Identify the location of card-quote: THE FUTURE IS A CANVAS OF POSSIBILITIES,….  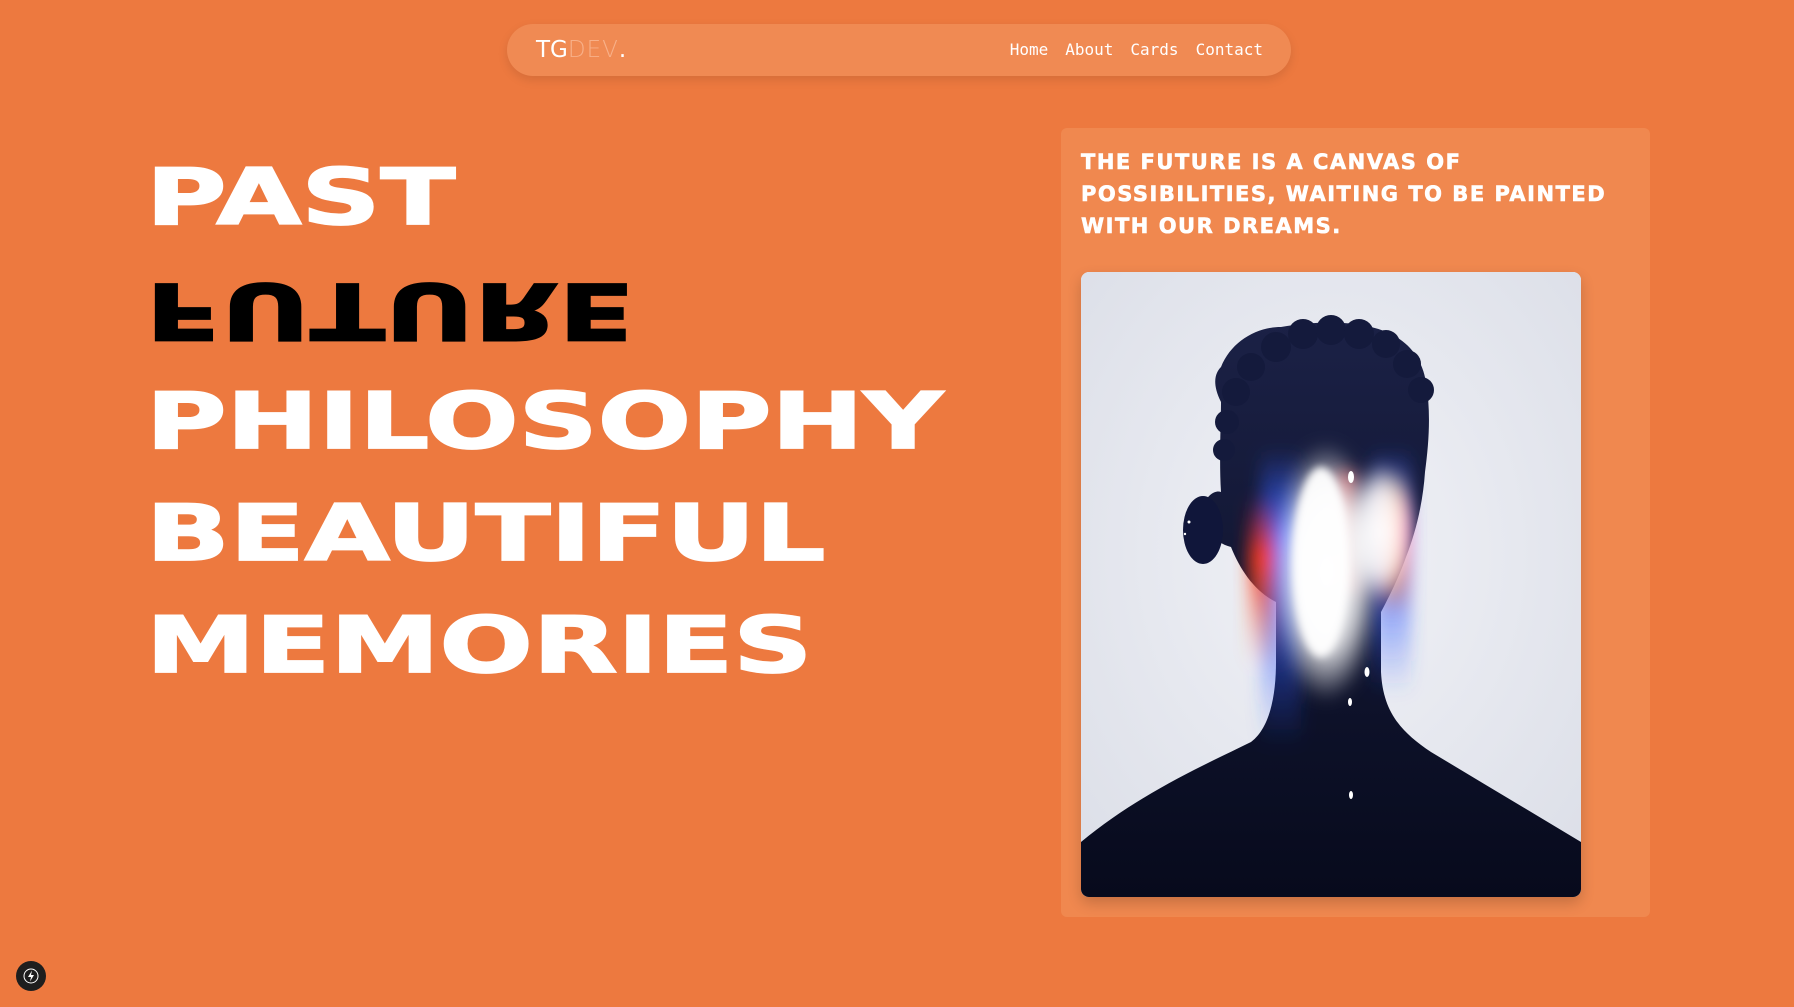
(1344, 194).